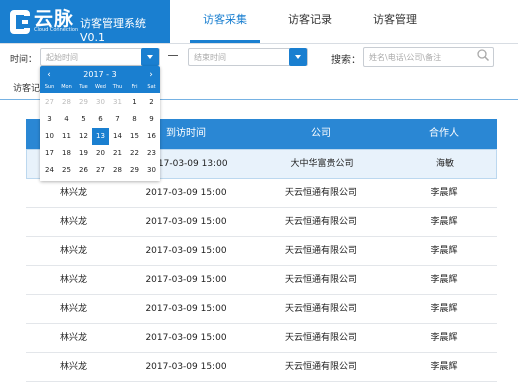  Describe the element at coordinates (428, 57) in the screenshot. I see `search-input: 姓名\电话\公司\备注` at that location.